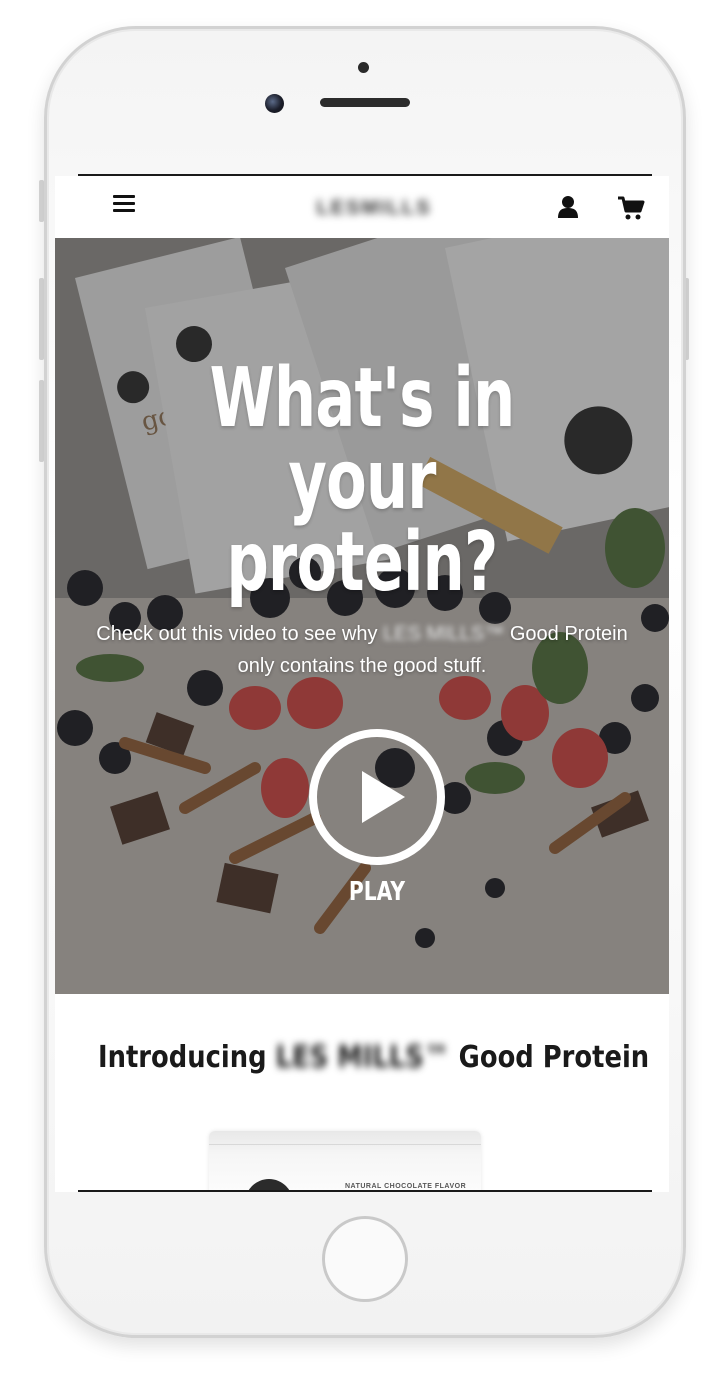  What do you see at coordinates (568, 634) in the screenshot?
I see `hero-text-after: Good Protein` at bounding box center [568, 634].